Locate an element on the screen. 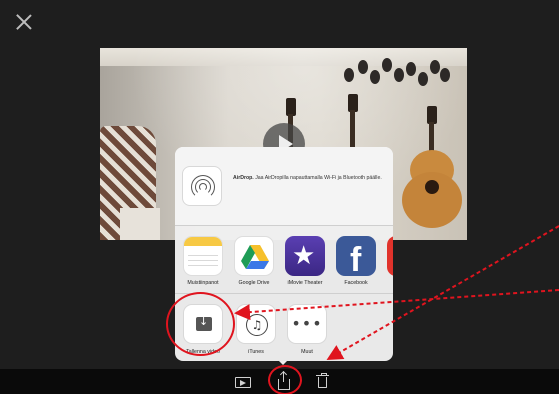 The width and height of the screenshot is (559, 394). app-facebook: f Facebook is located at coordinates (356, 261).